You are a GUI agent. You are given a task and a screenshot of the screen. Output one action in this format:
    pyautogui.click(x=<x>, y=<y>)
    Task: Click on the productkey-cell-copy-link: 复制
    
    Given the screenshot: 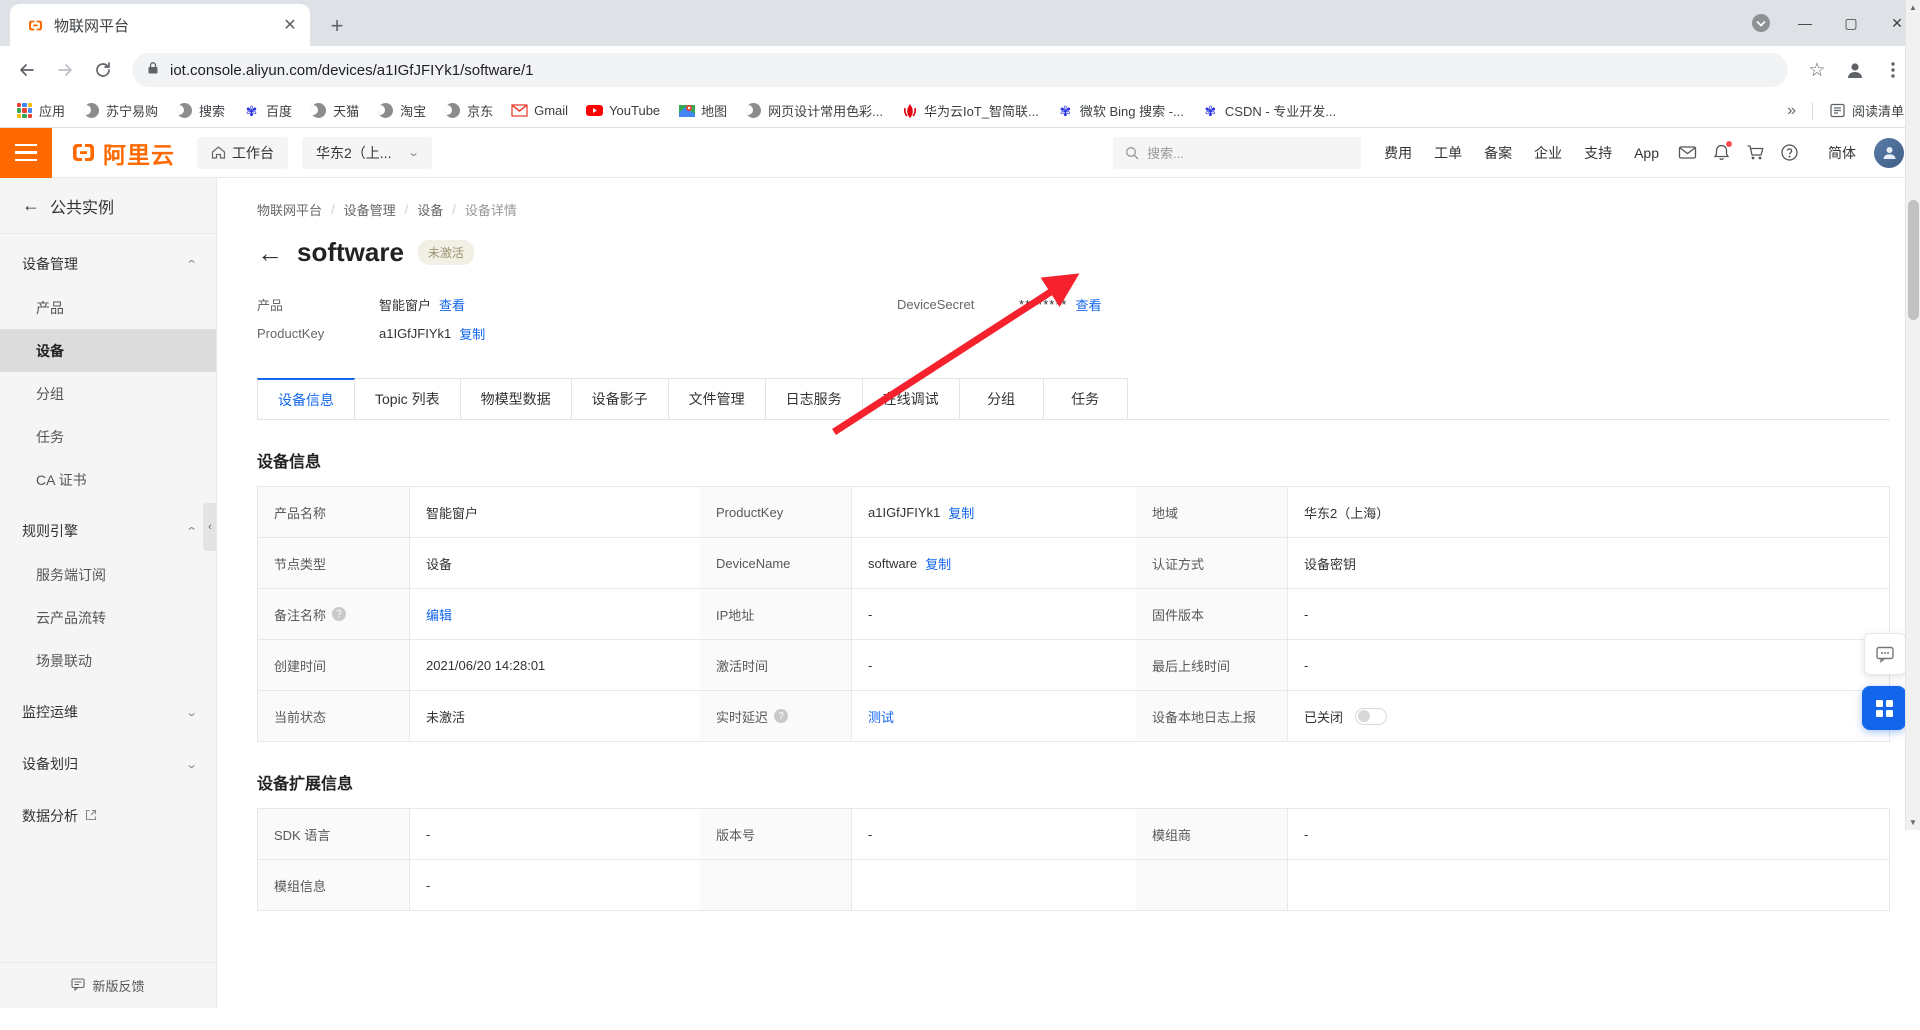 What is the action you would take?
    pyautogui.click(x=961, y=512)
    